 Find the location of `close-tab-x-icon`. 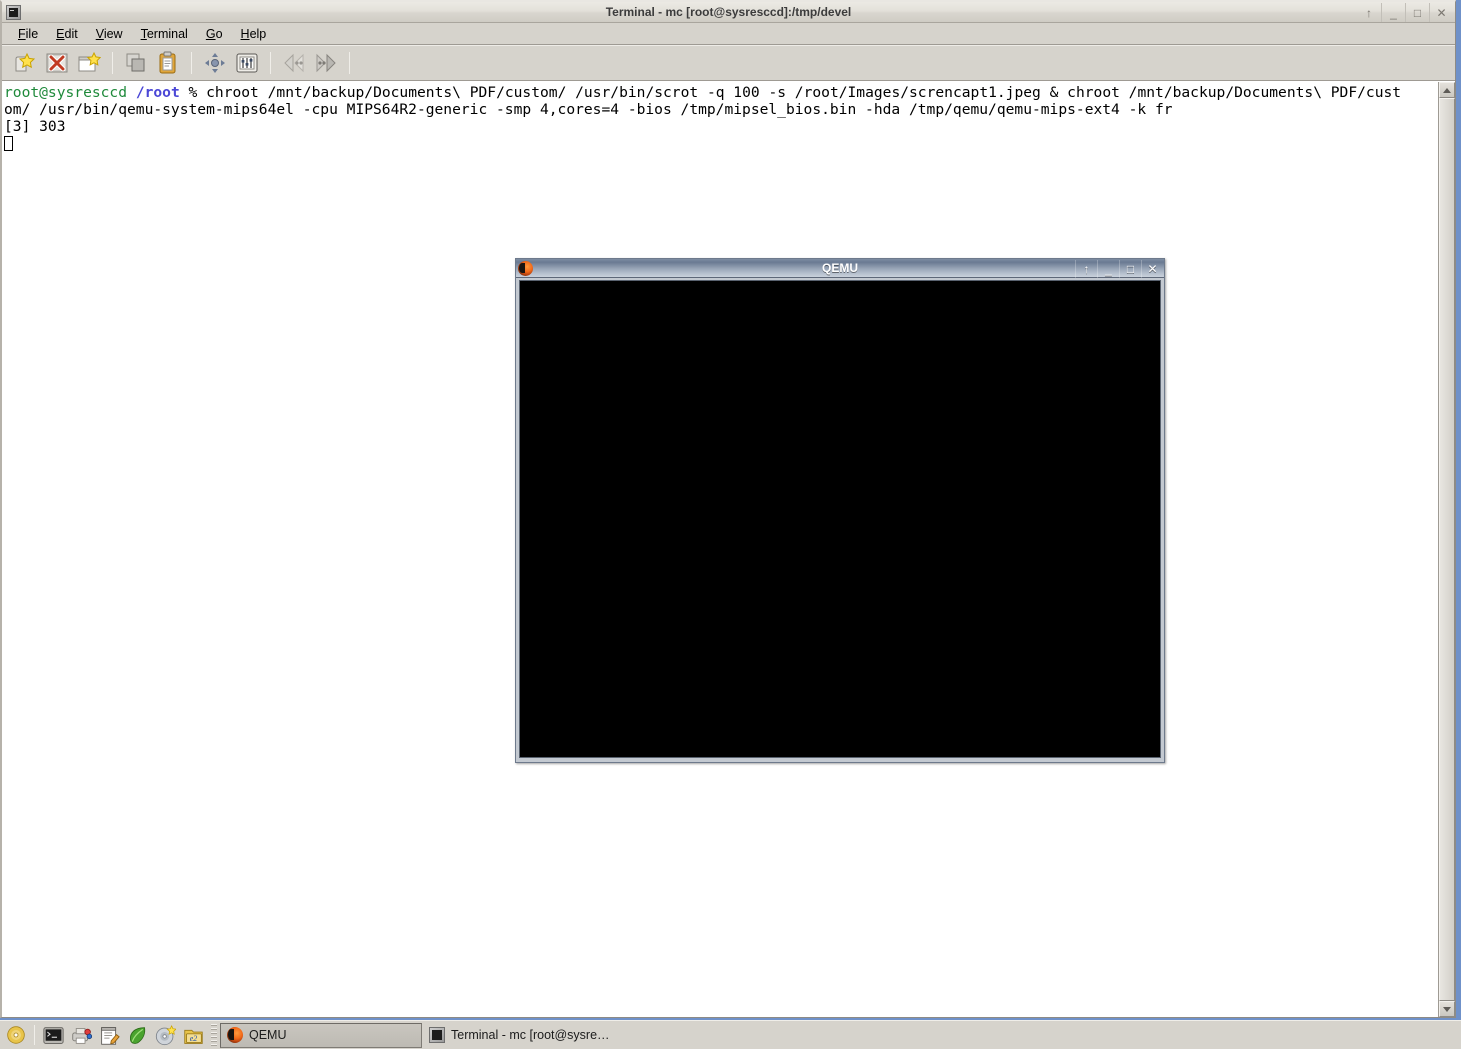

close-tab-x-icon is located at coordinates (57, 63).